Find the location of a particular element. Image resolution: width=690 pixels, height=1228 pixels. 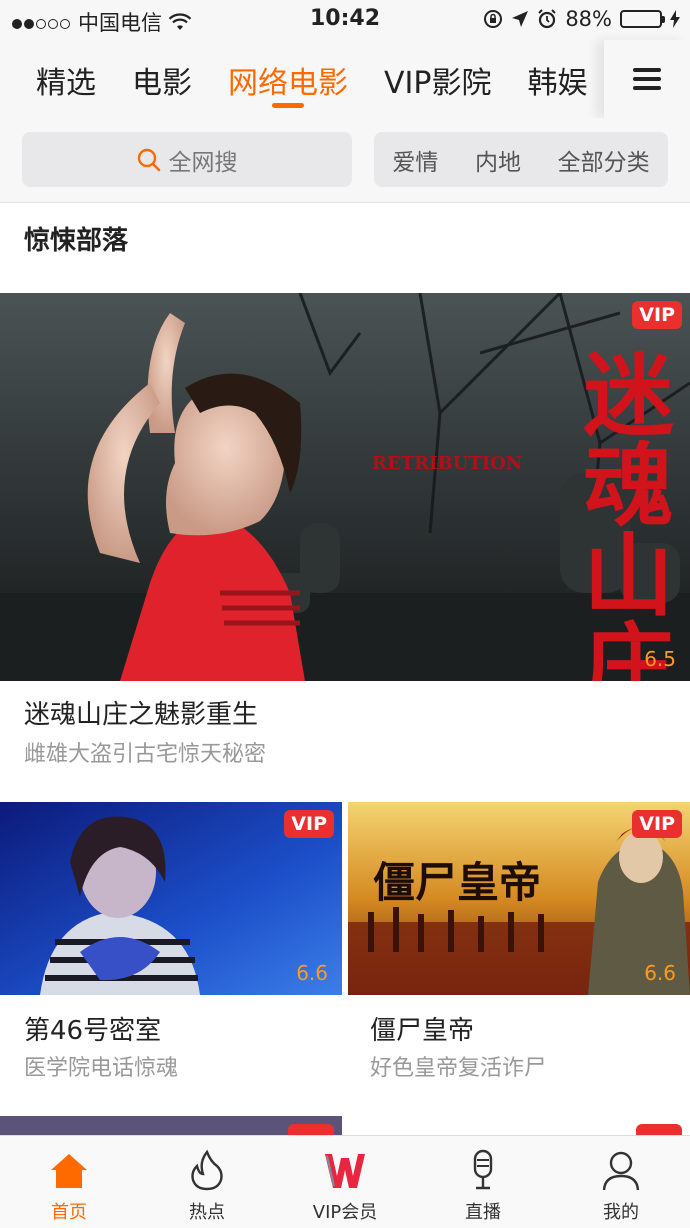

filter-romance: 爱情 is located at coordinates (415, 160).